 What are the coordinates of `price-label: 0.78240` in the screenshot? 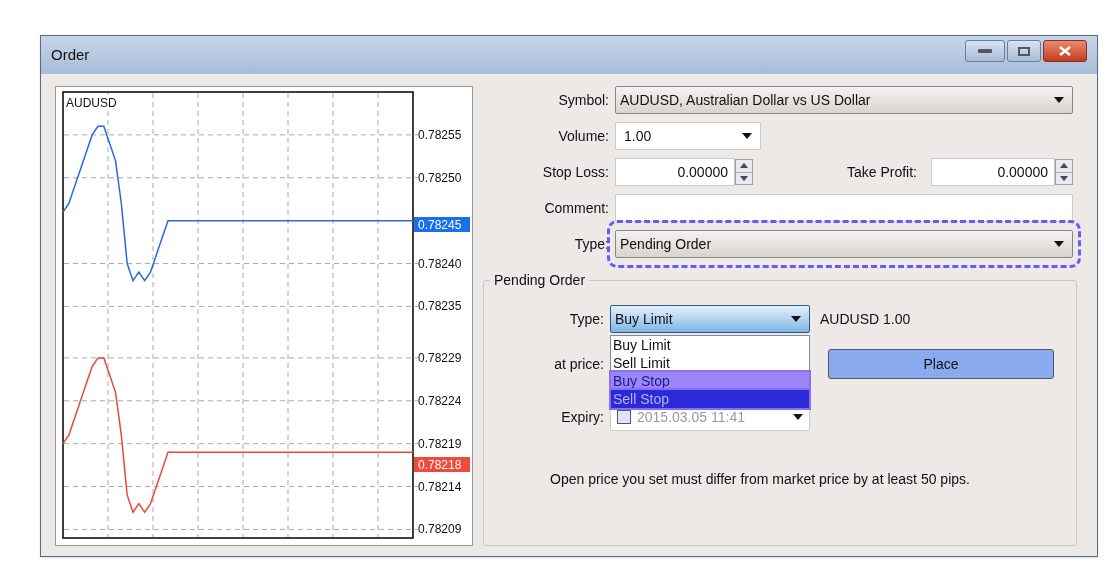 It's located at (440, 263).